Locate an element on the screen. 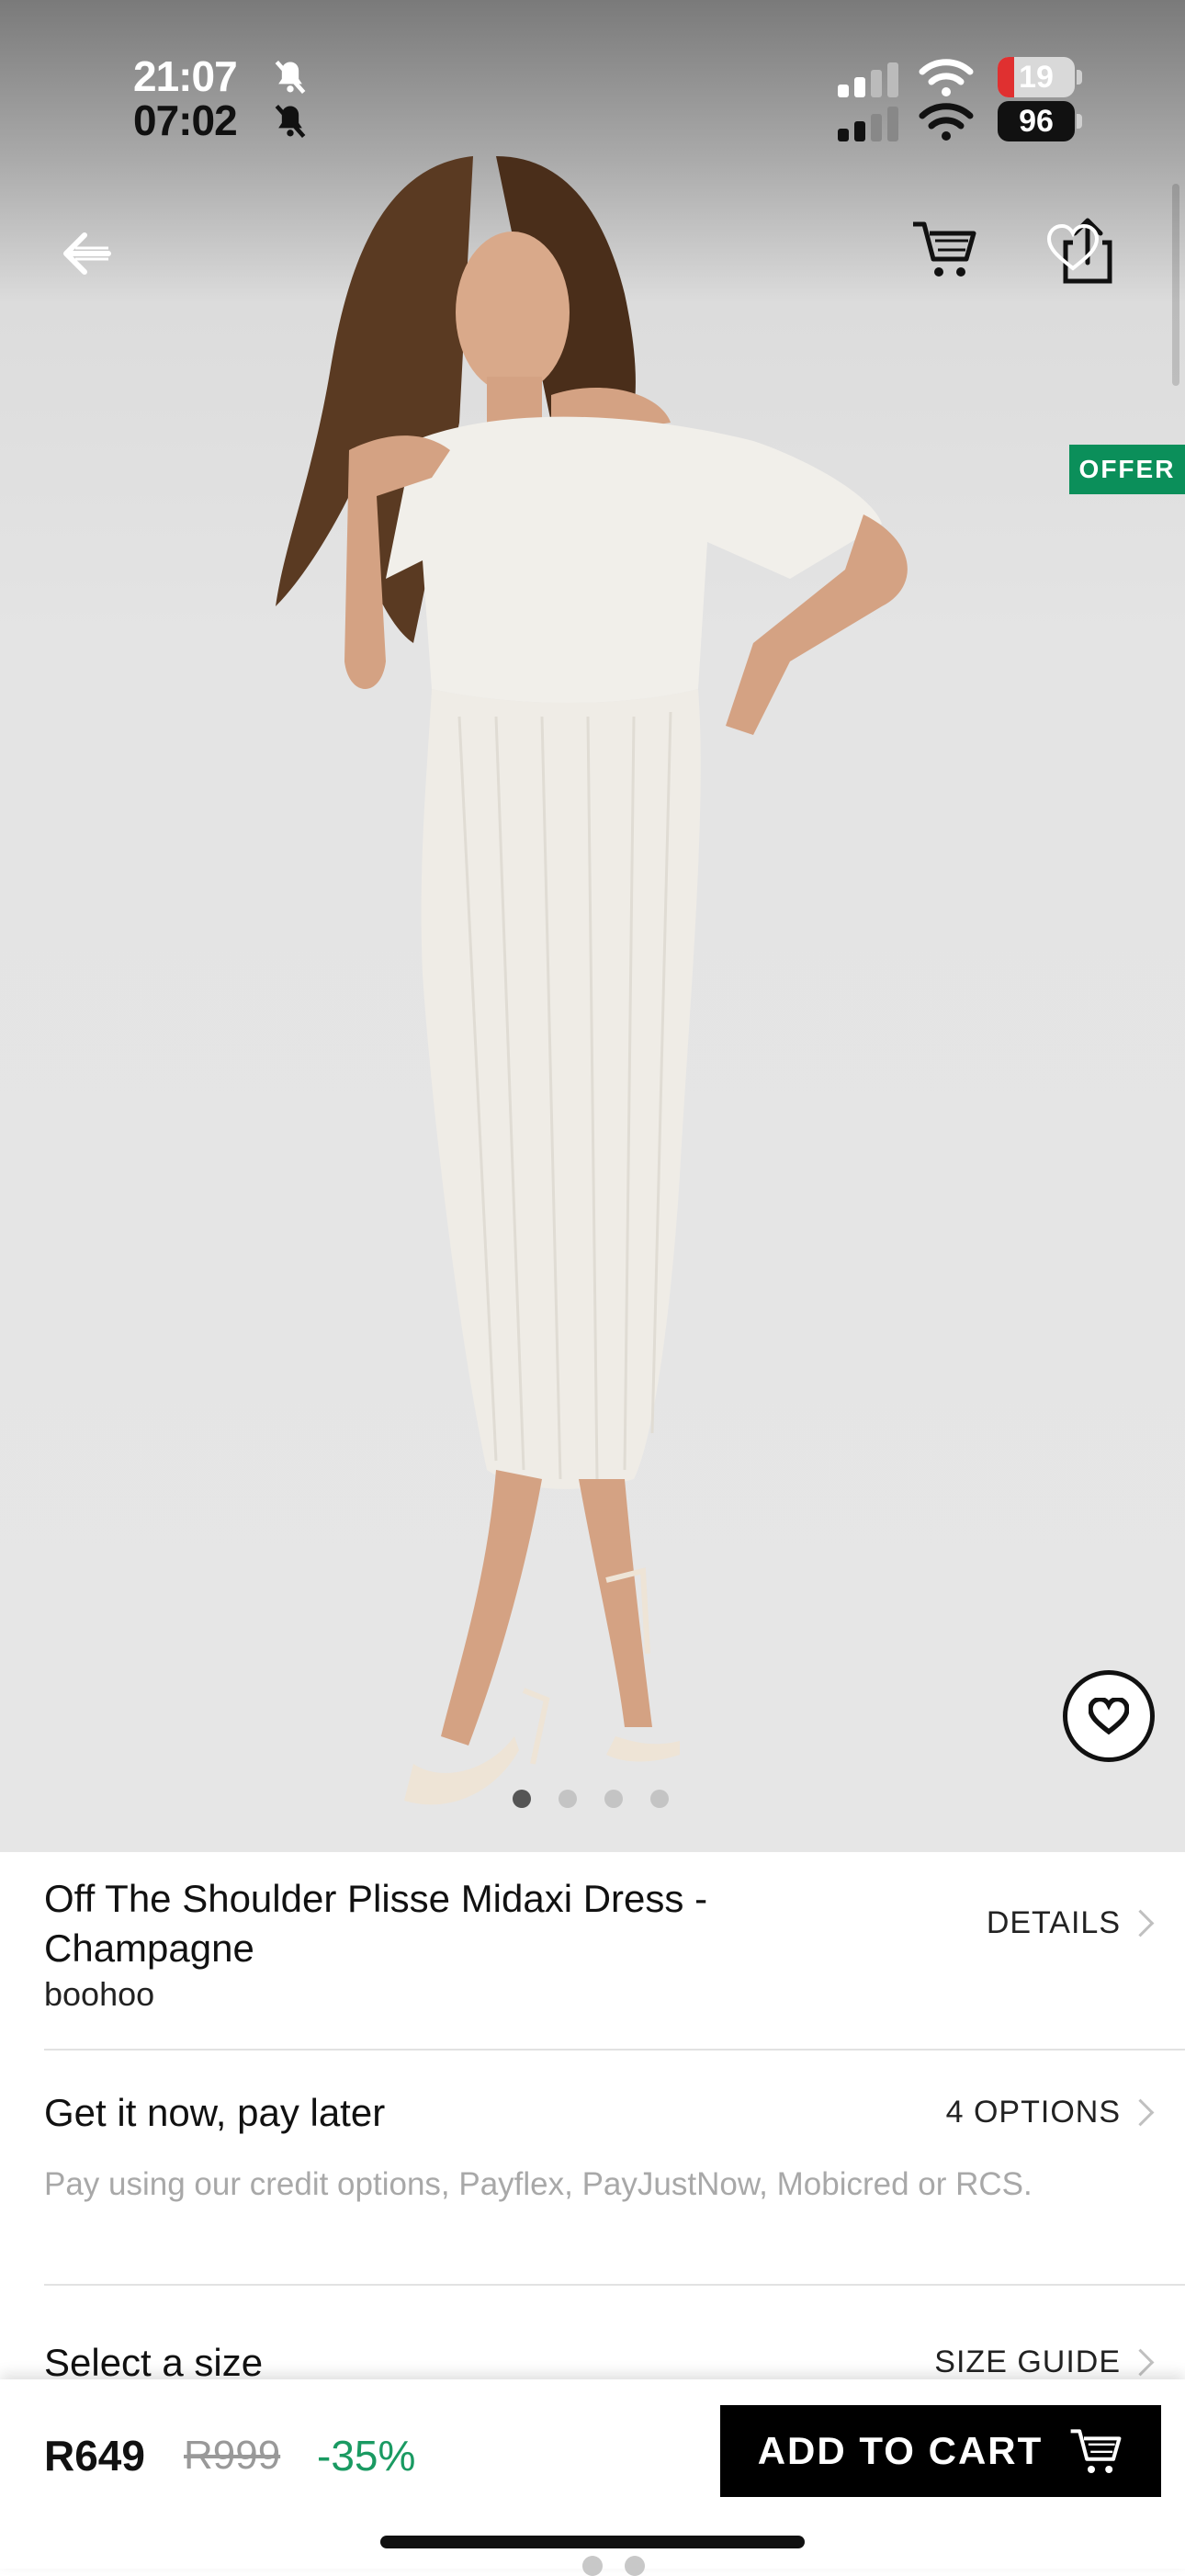 The height and width of the screenshot is (2576, 1185). back-arrow-icon is located at coordinates (86, 253).